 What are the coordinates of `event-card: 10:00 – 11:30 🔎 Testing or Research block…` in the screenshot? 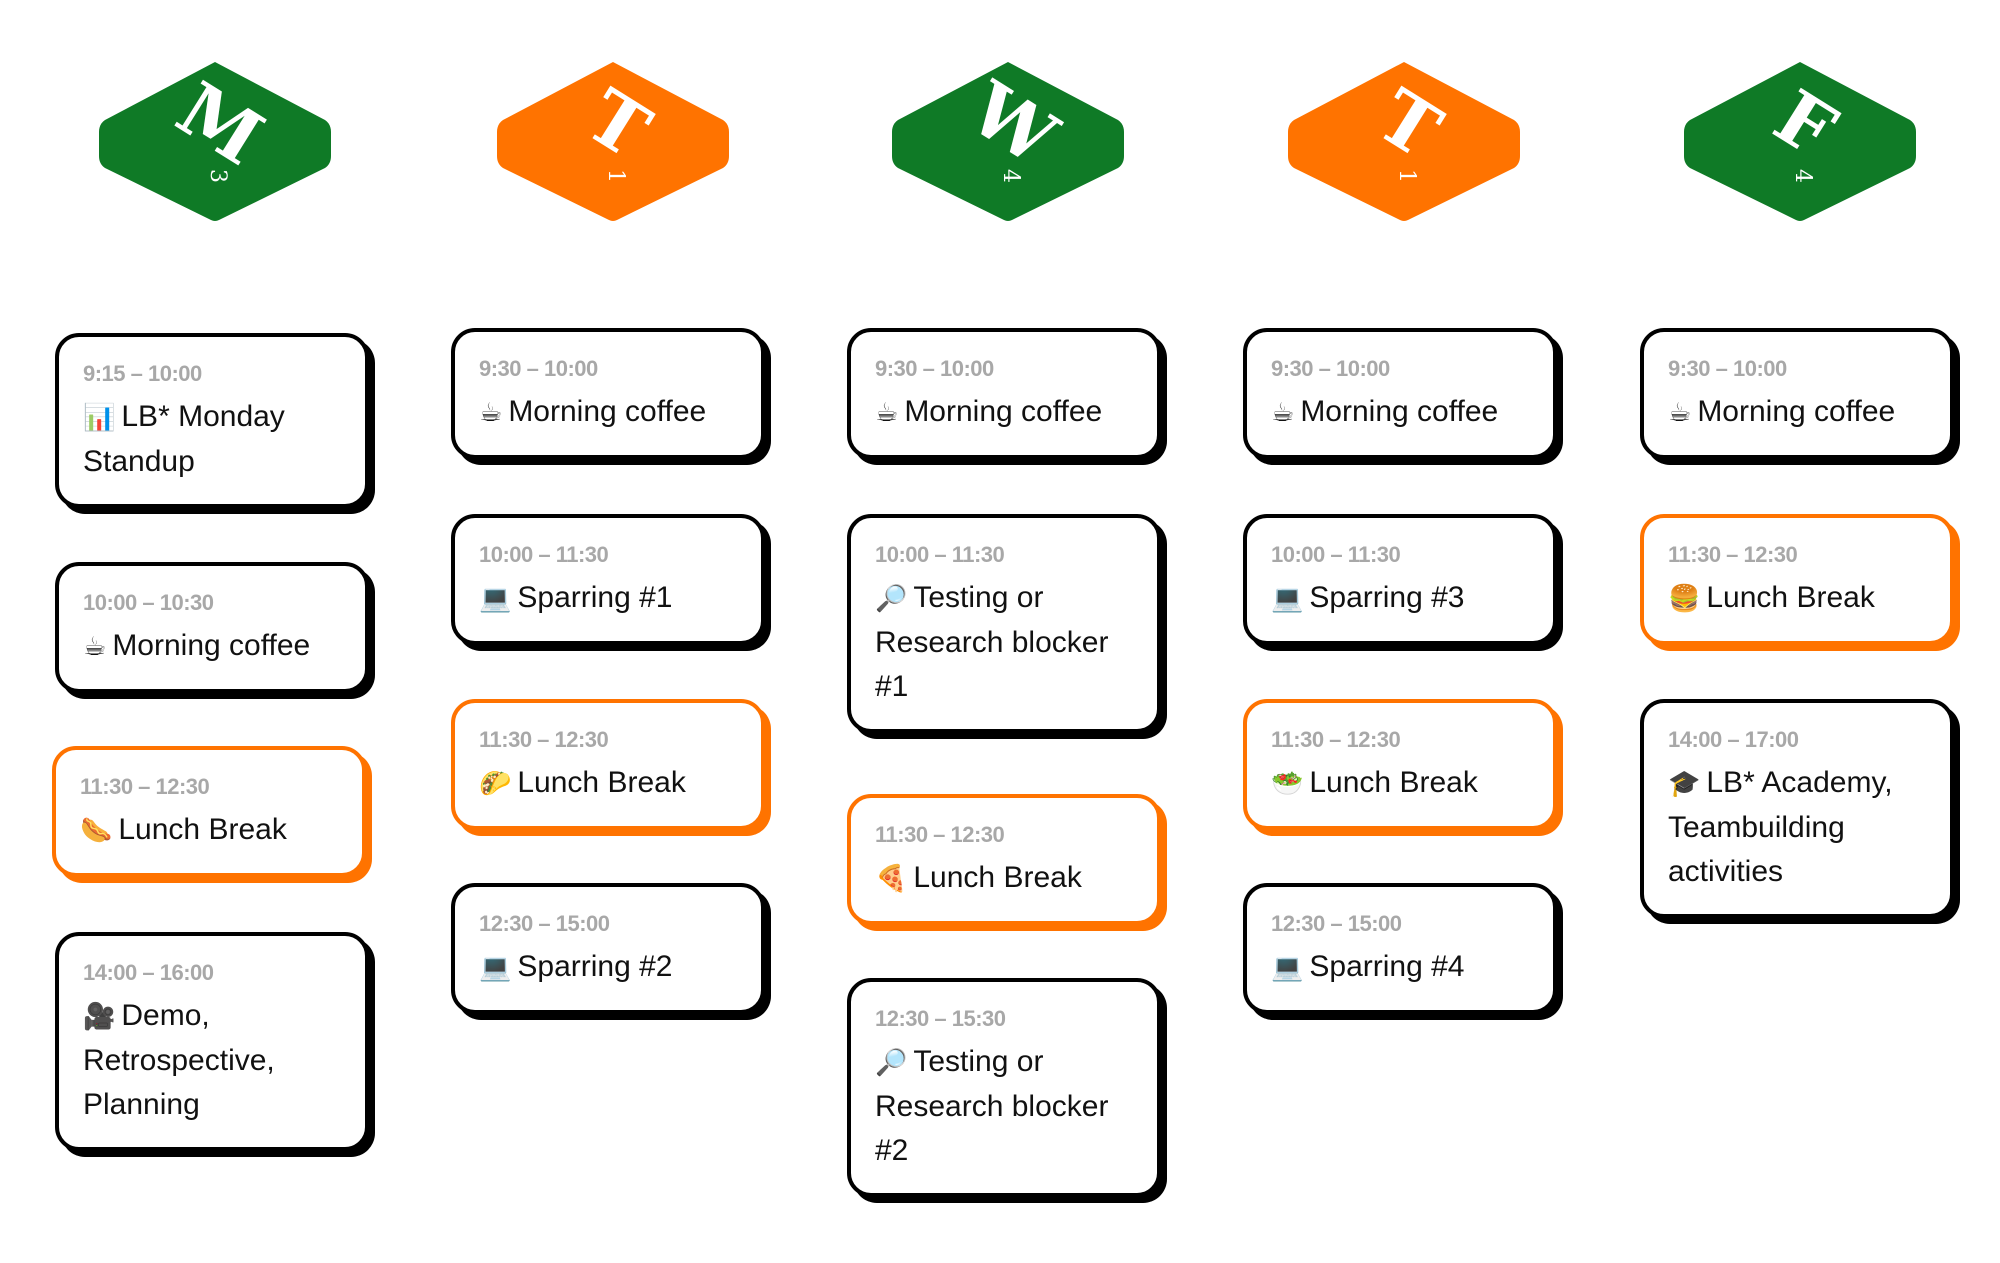 It's located at (1004, 623).